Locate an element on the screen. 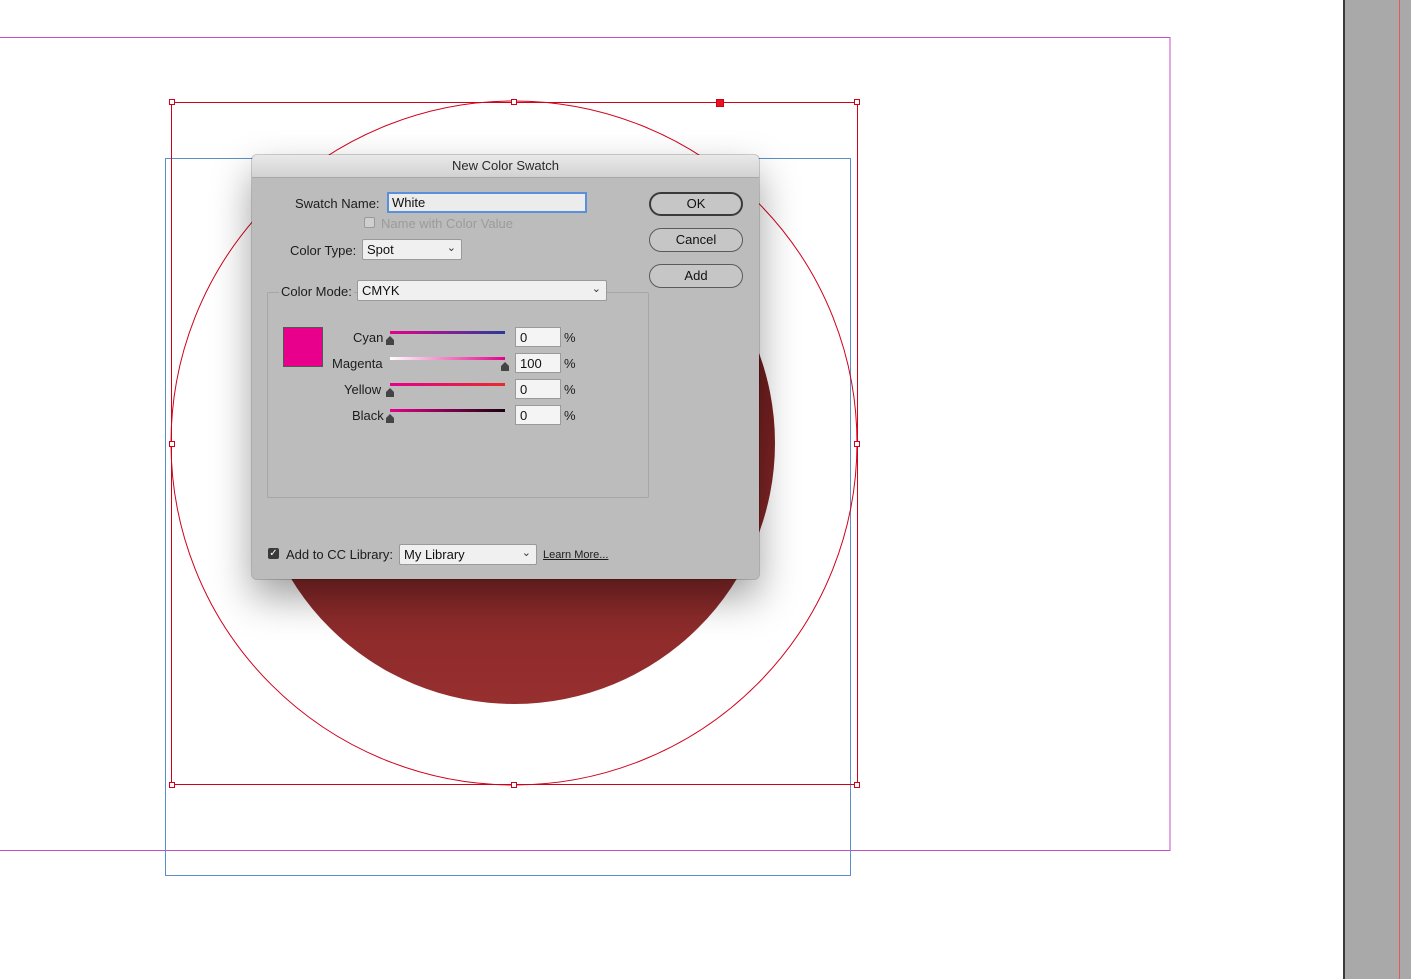  cyan-label: Cyan is located at coordinates (368, 337).